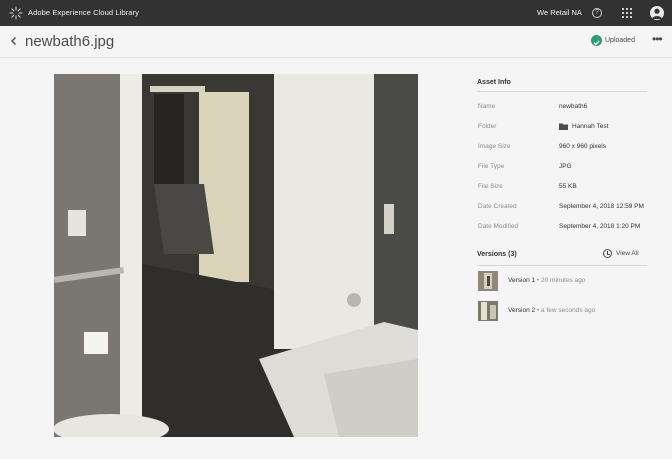 The width and height of the screenshot is (672, 459). I want to click on back-icon, so click(14, 41).